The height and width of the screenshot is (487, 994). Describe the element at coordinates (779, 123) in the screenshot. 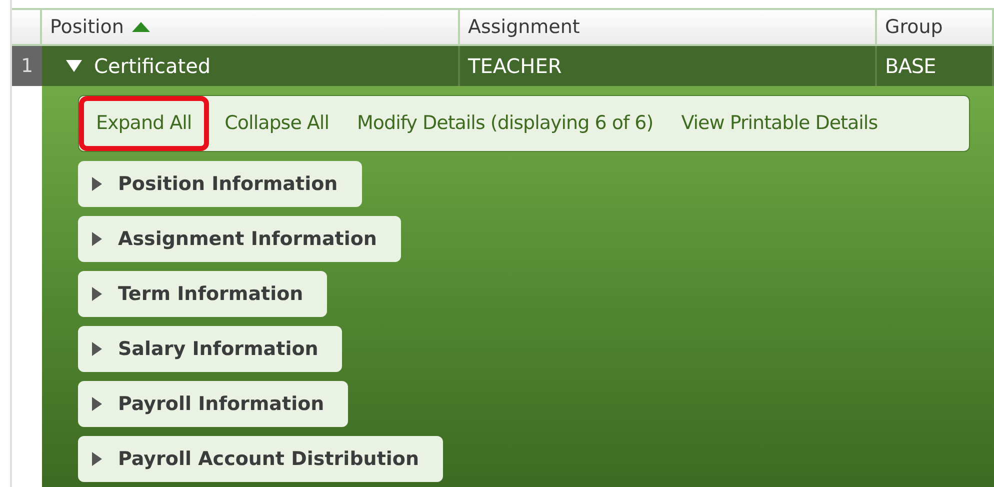

I see `toolbar-link: View Printable Details` at that location.